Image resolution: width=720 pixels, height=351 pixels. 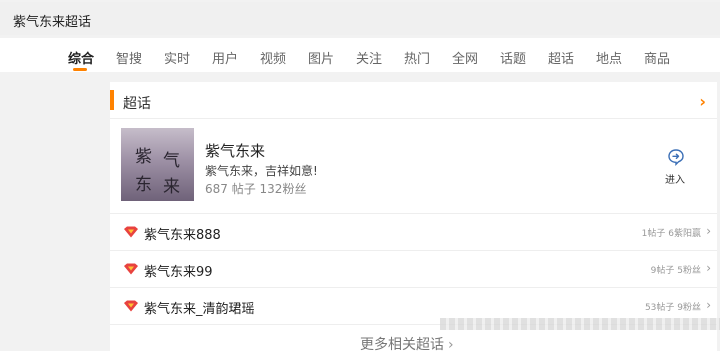 I want to click on related-topic-stats: 53帖子 9粉丝, so click(x=672, y=308).